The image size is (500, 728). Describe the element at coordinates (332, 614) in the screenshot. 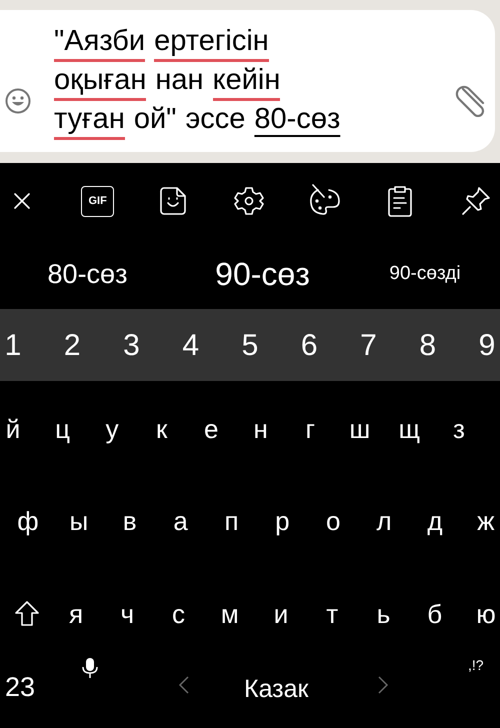

I see `keyboard-key: т` at that location.